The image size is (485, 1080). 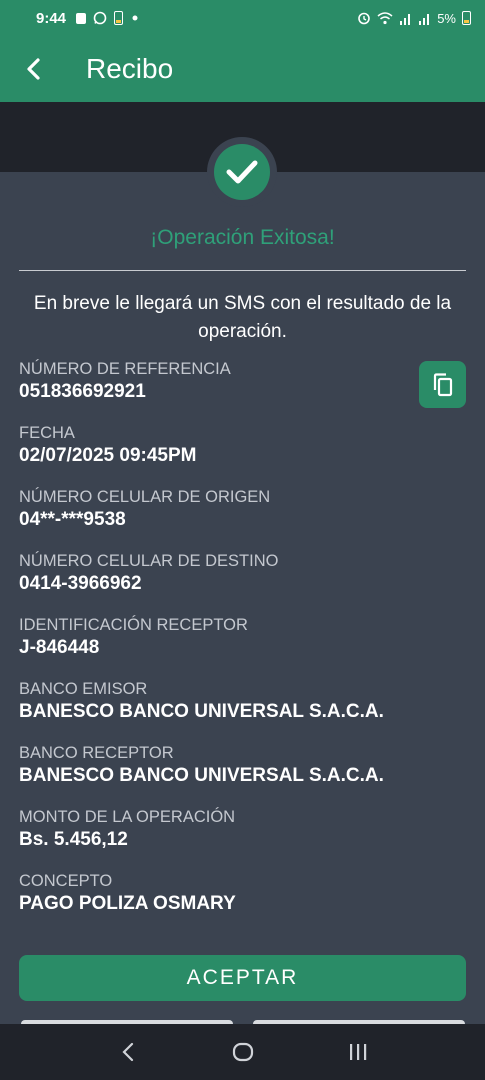 I want to click on field-value: 0414-3966962, so click(x=80, y=583).